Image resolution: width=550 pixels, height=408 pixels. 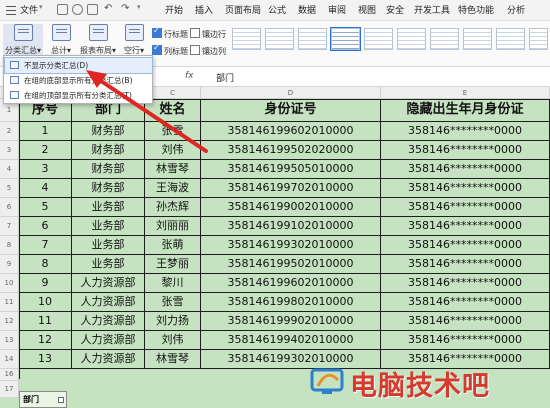 What do you see at coordinates (9, 245) in the screenshot?
I see `row-number: 8` at bounding box center [9, 245].